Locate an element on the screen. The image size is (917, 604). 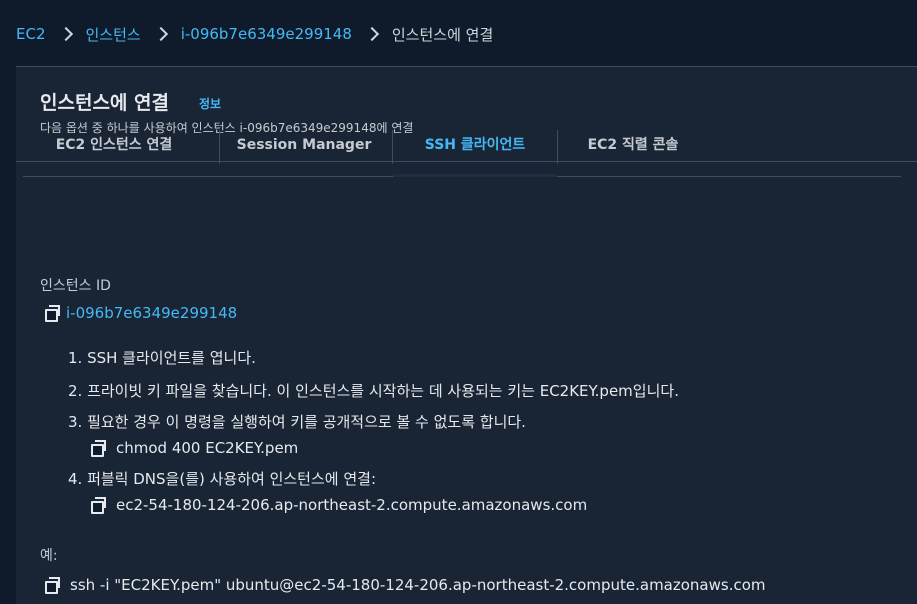
breadcrumb-current: 인스턴스에 연결 is located at coordinates (442, 34).